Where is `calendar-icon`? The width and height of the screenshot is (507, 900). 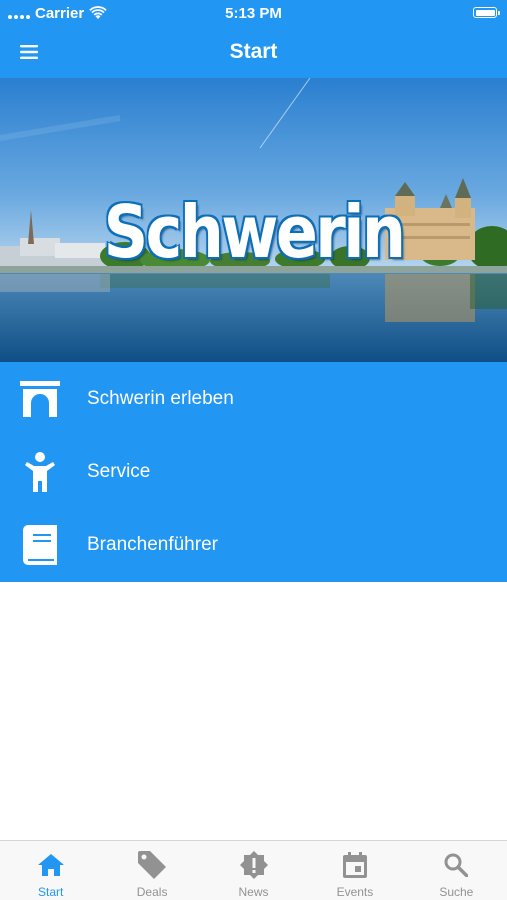
calendar-icon is located at coordinates (355, 865).